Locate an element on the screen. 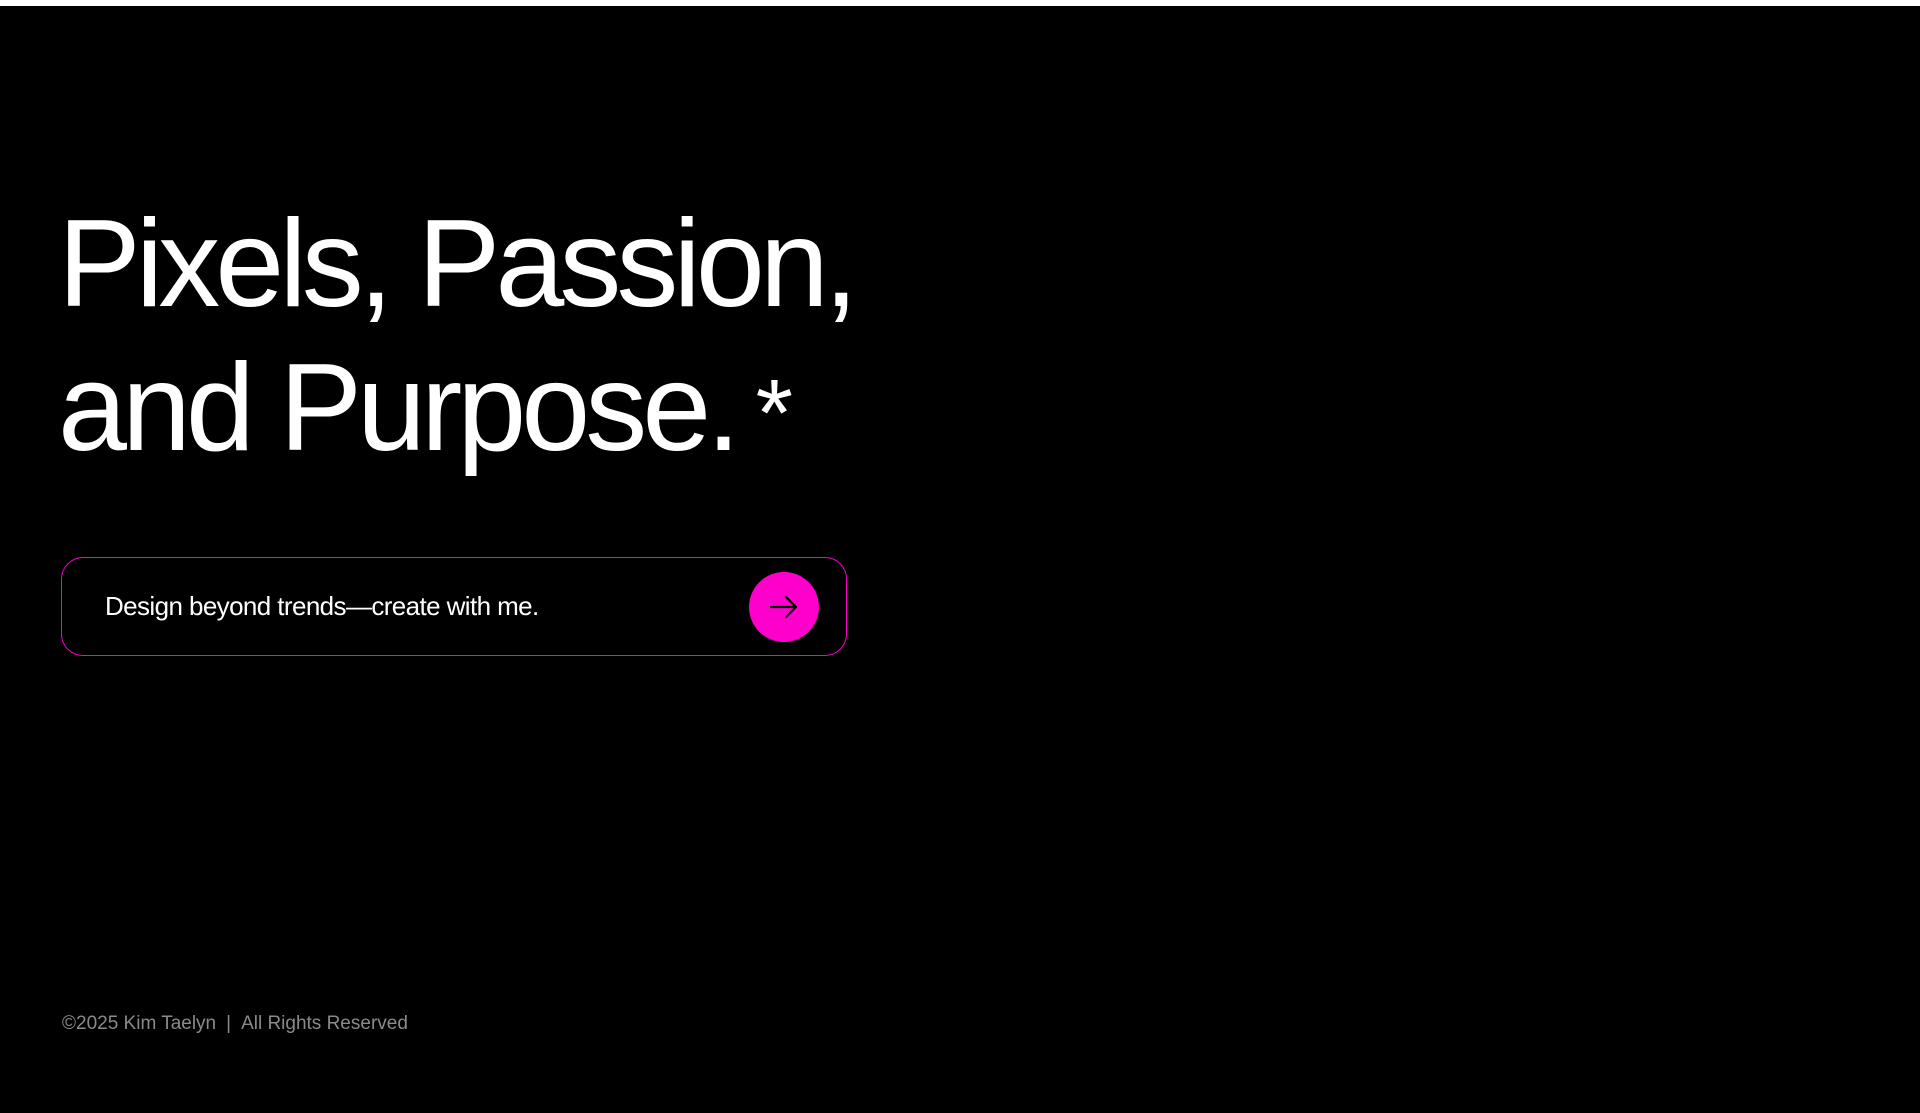  cta-input-pill: Design beyond trends—create with me. is located at coordinates (454, 606).